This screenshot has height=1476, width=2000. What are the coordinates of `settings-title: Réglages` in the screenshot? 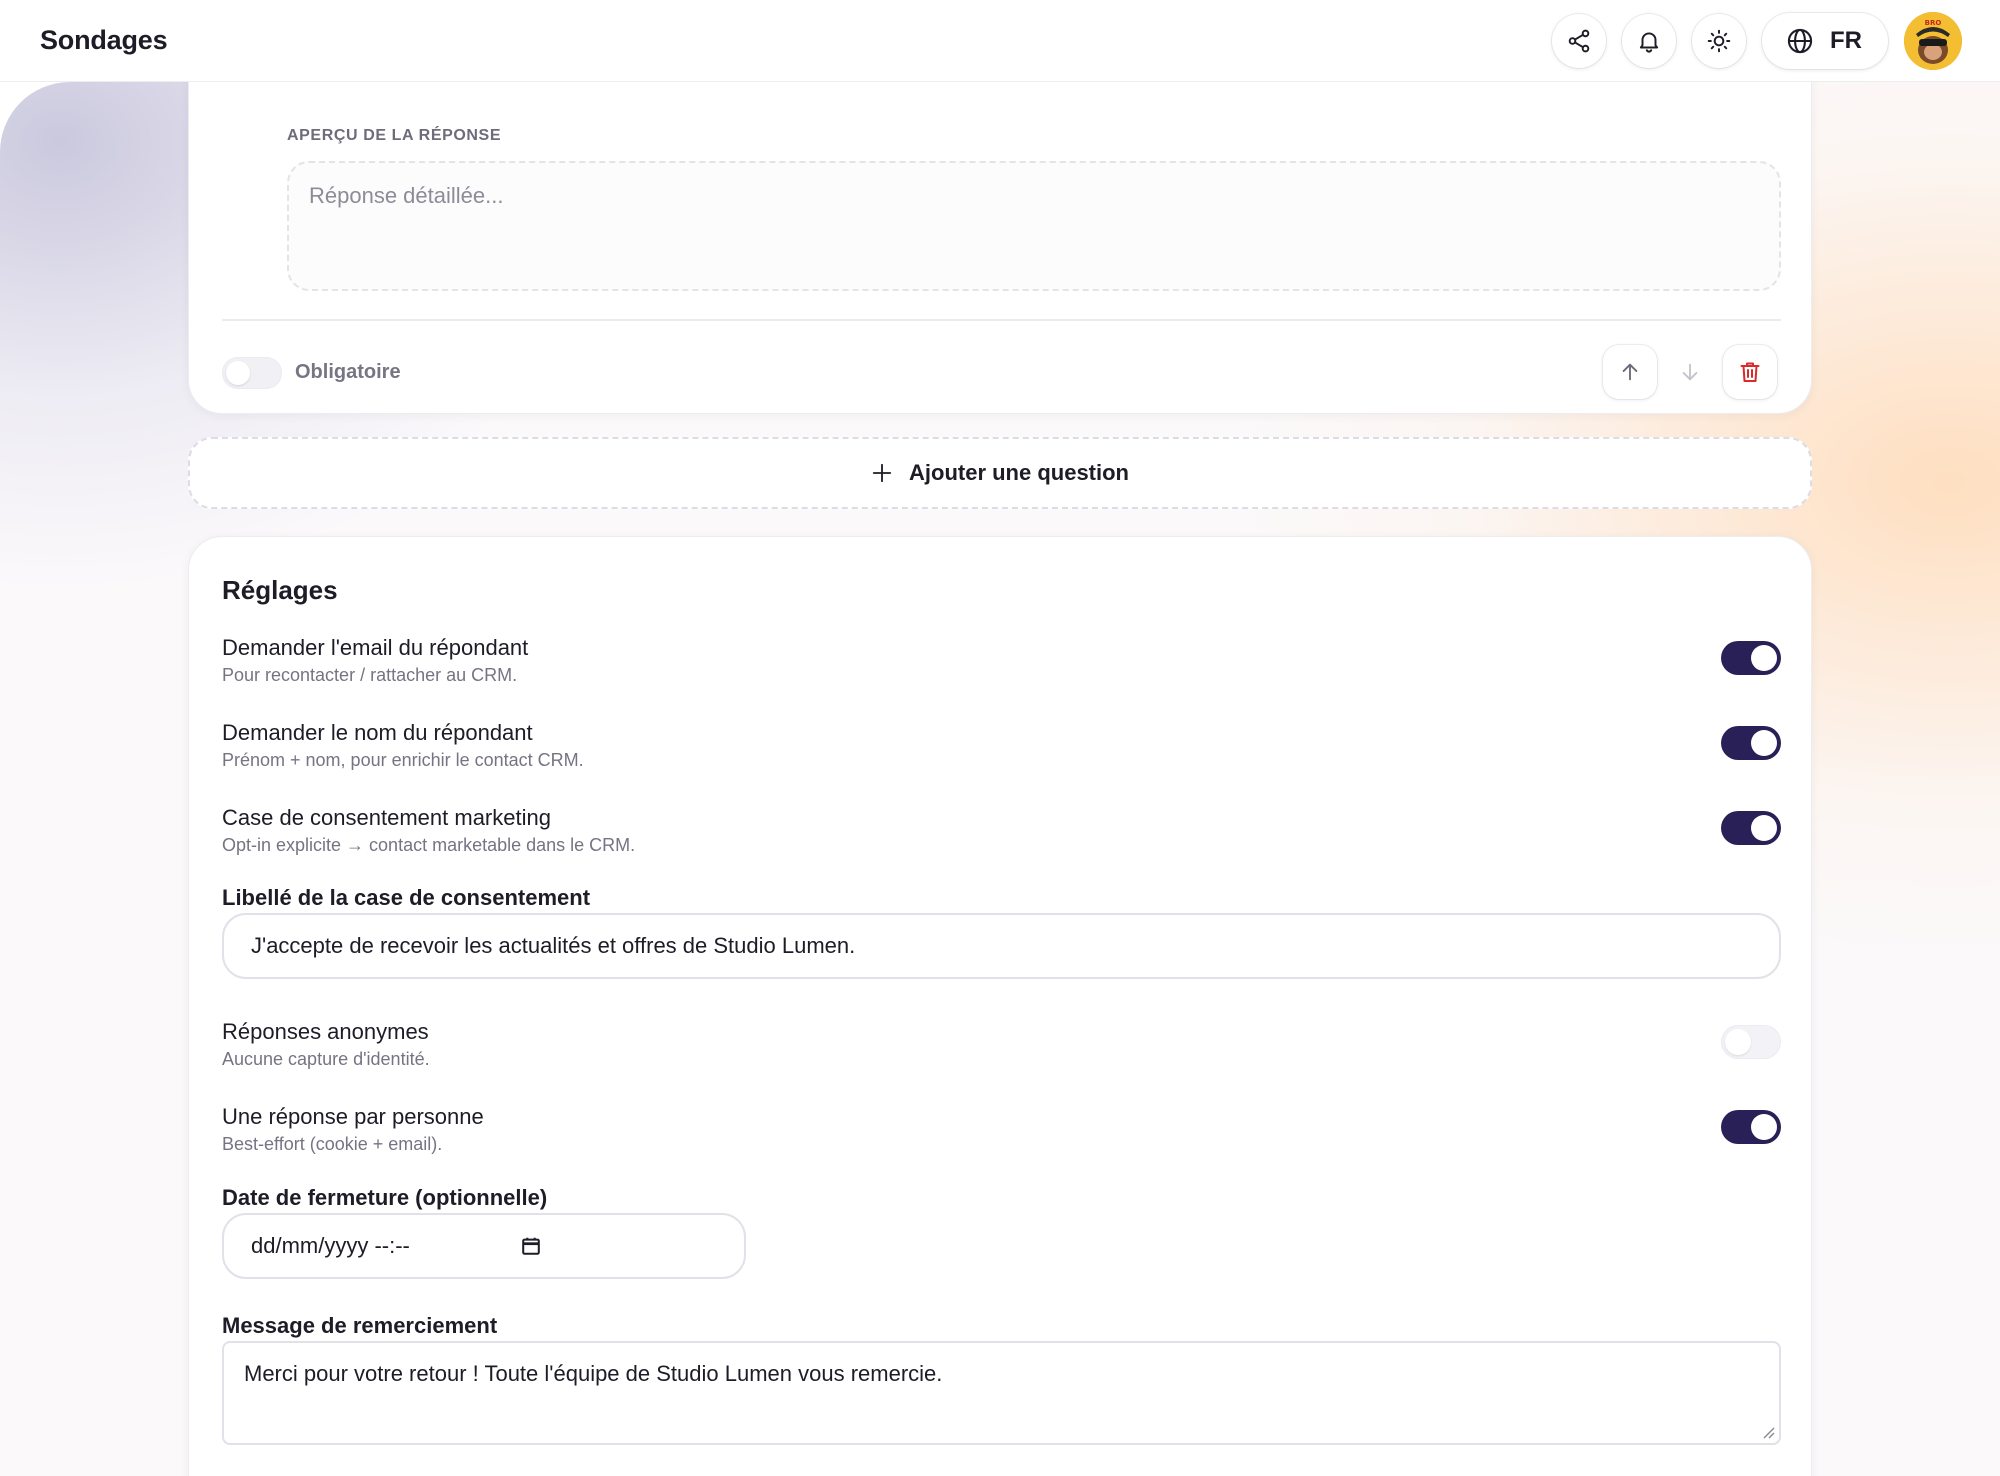 It's located at (280, 590).